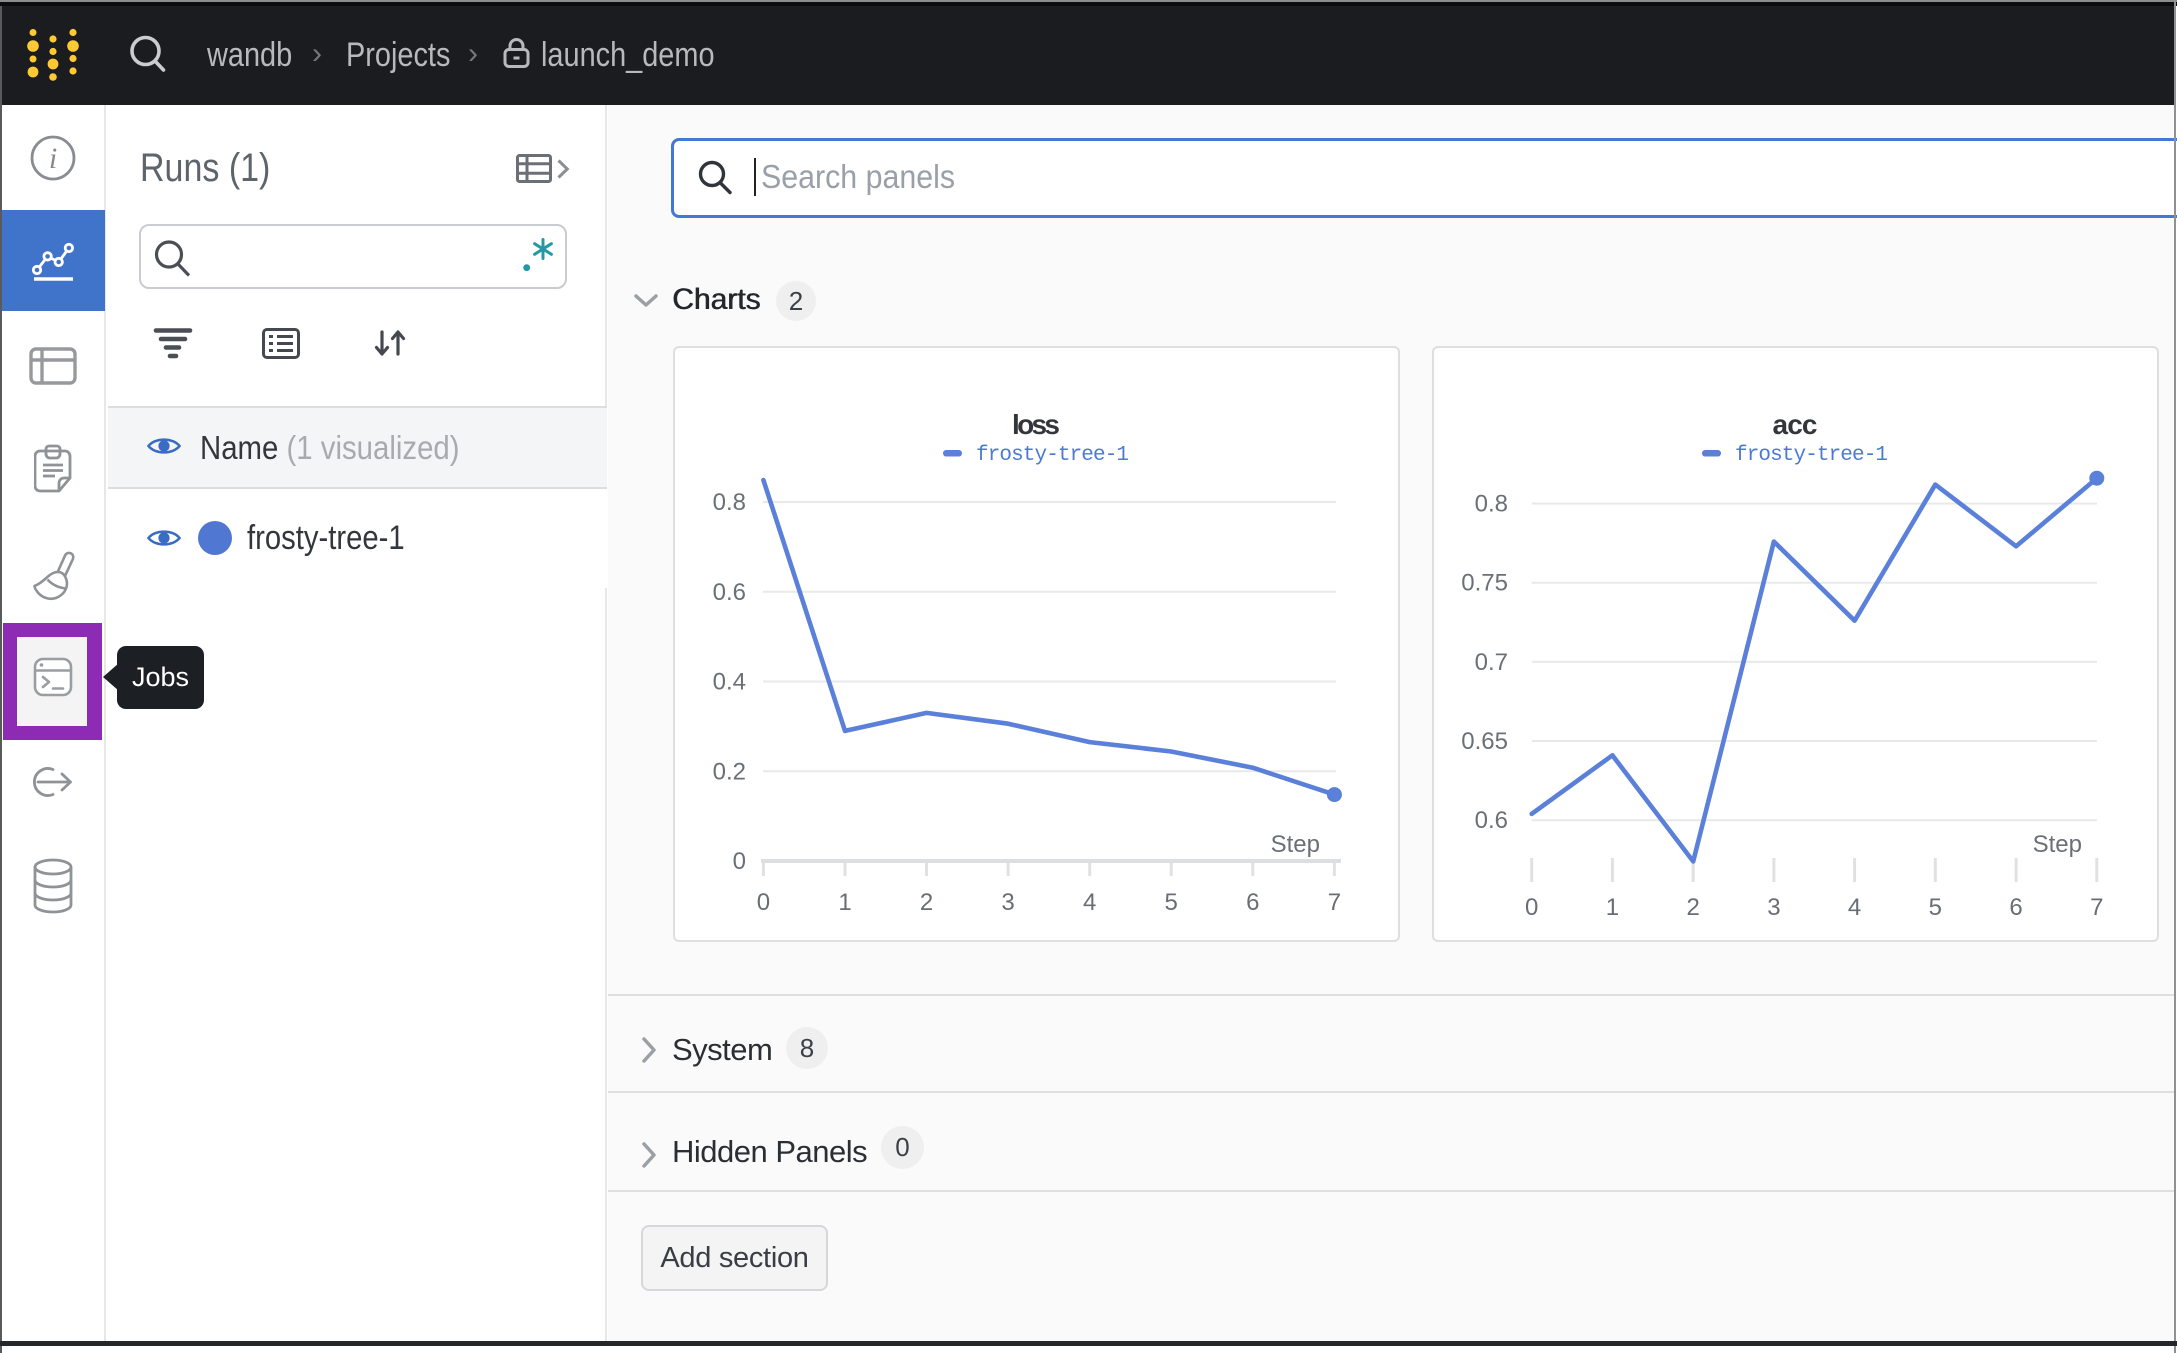 The height and width of the screenshot is (1353, 2177). What do you see at coordinates (1036, 424) in the screenshot?
I see `svg-text: loss` at bounding box center [1036, 424].